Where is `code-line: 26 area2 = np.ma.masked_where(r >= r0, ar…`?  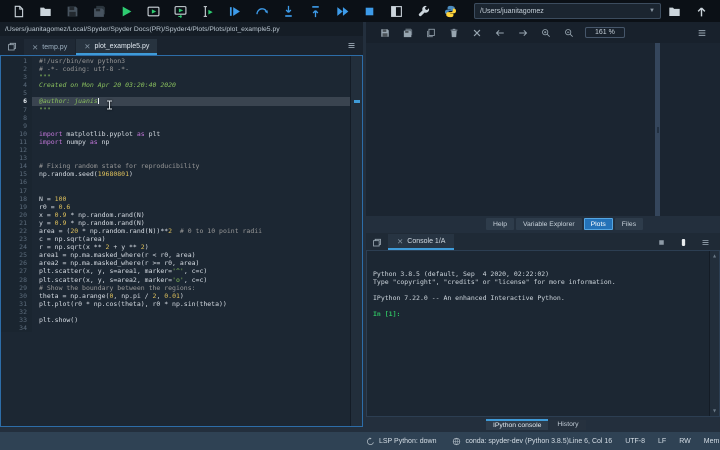 code-line: 26 area2 = np.ma.masked_where(r >= r0, ar… is located at coordinates (176, 263).